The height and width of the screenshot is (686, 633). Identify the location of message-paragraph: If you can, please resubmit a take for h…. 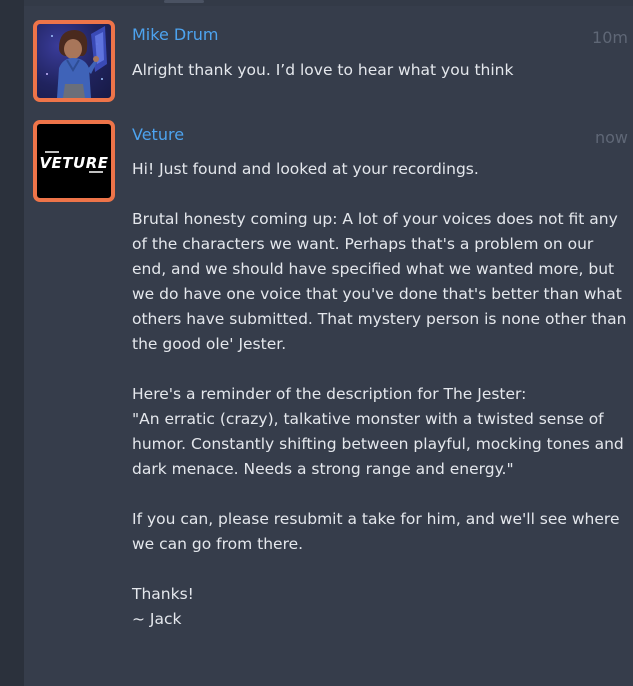
(376, 531).